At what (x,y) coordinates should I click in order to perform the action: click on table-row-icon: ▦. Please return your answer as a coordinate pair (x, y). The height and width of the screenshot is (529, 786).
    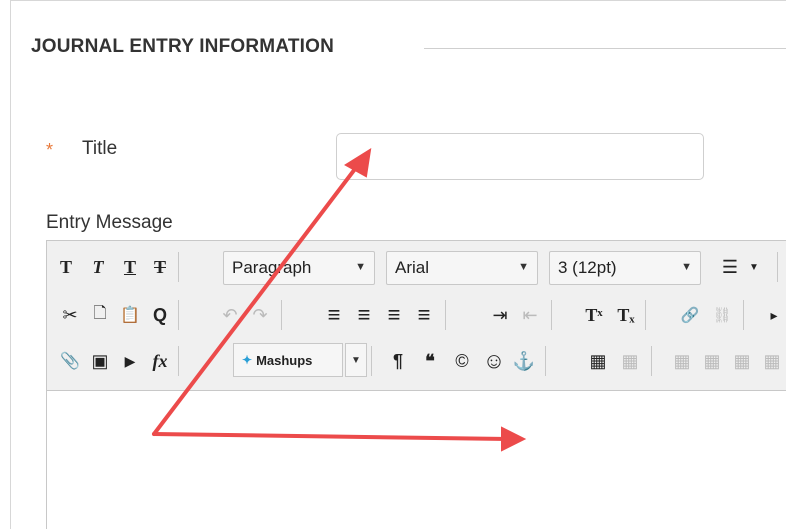
    Looking at the image, I should click on (630, 361).